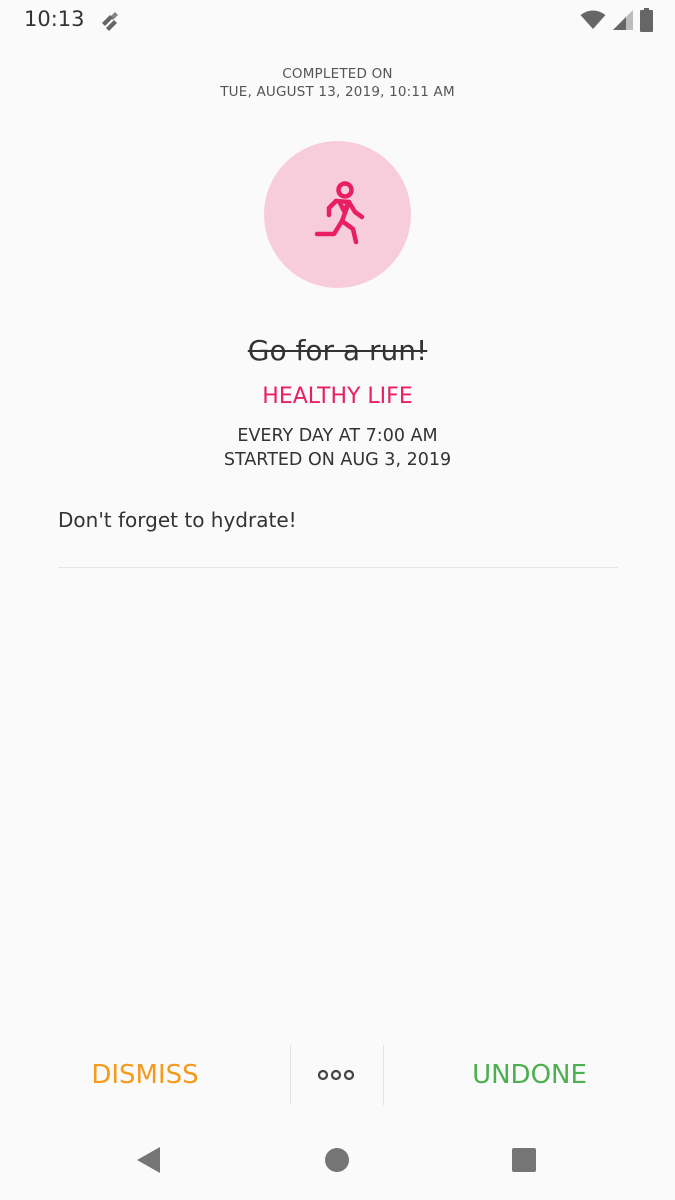 The image size is (675, 1200). Describe the element at coordinates (145, 1075) in the screenshot. I see `dismiss-button: DISMISS` at that location.